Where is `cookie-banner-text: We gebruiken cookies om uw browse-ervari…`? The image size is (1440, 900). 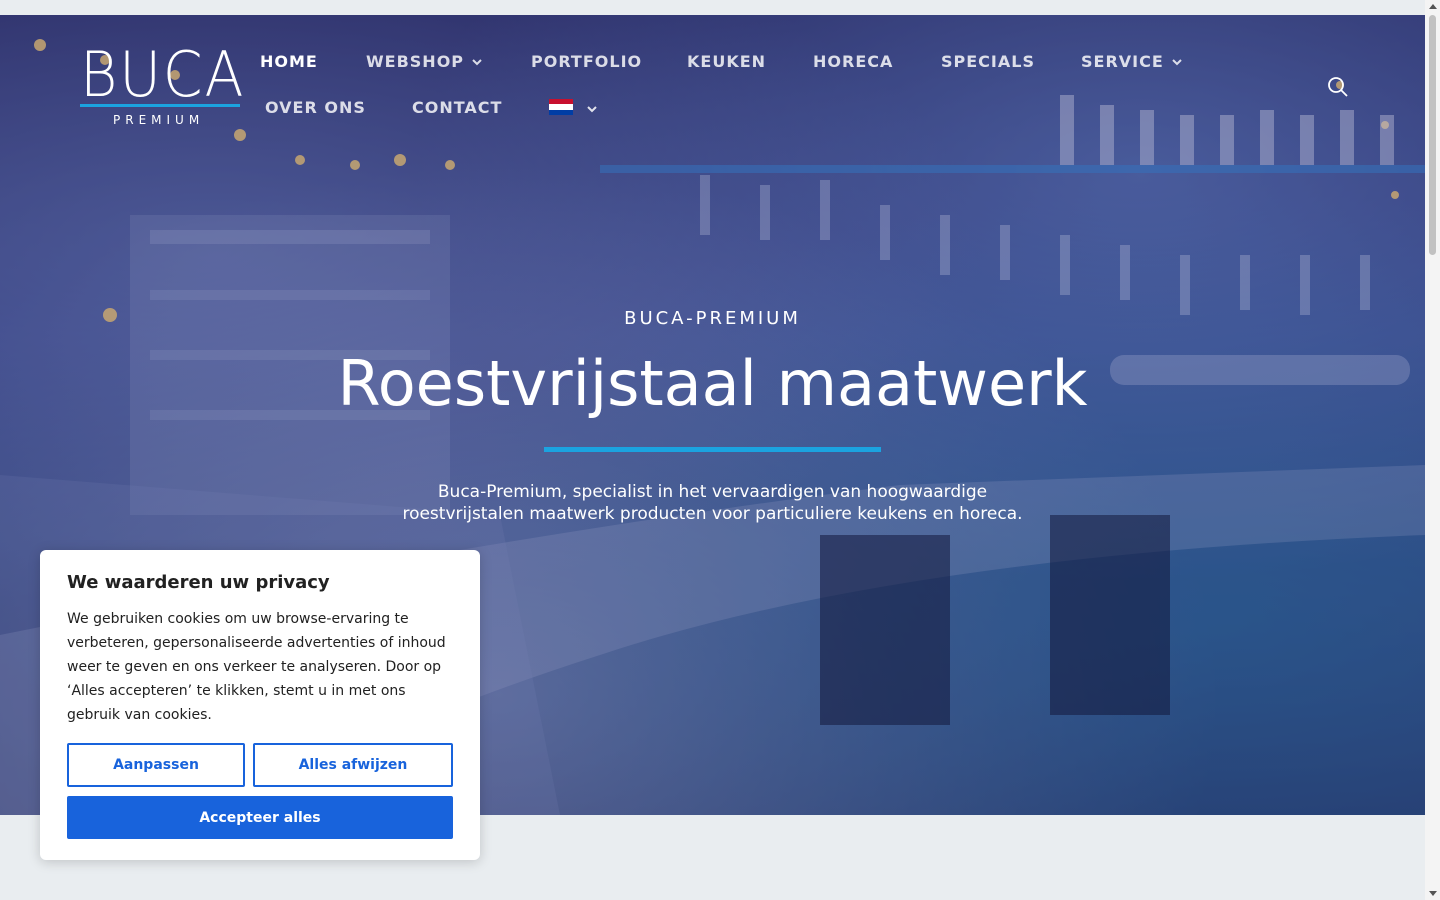
cookie-banner-text: We gebruiken cookies om uw browse-ervari… is located at coordinates (256, 667).